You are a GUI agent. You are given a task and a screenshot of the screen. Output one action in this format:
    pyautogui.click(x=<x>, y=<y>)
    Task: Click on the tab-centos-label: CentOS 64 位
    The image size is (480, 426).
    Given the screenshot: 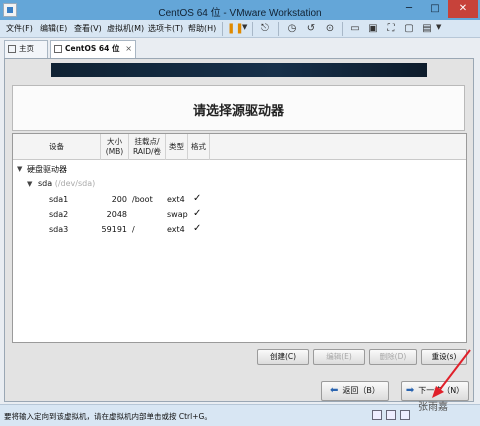 What is the action you would take?
    pyautogui.click(x=92, y=48)
    